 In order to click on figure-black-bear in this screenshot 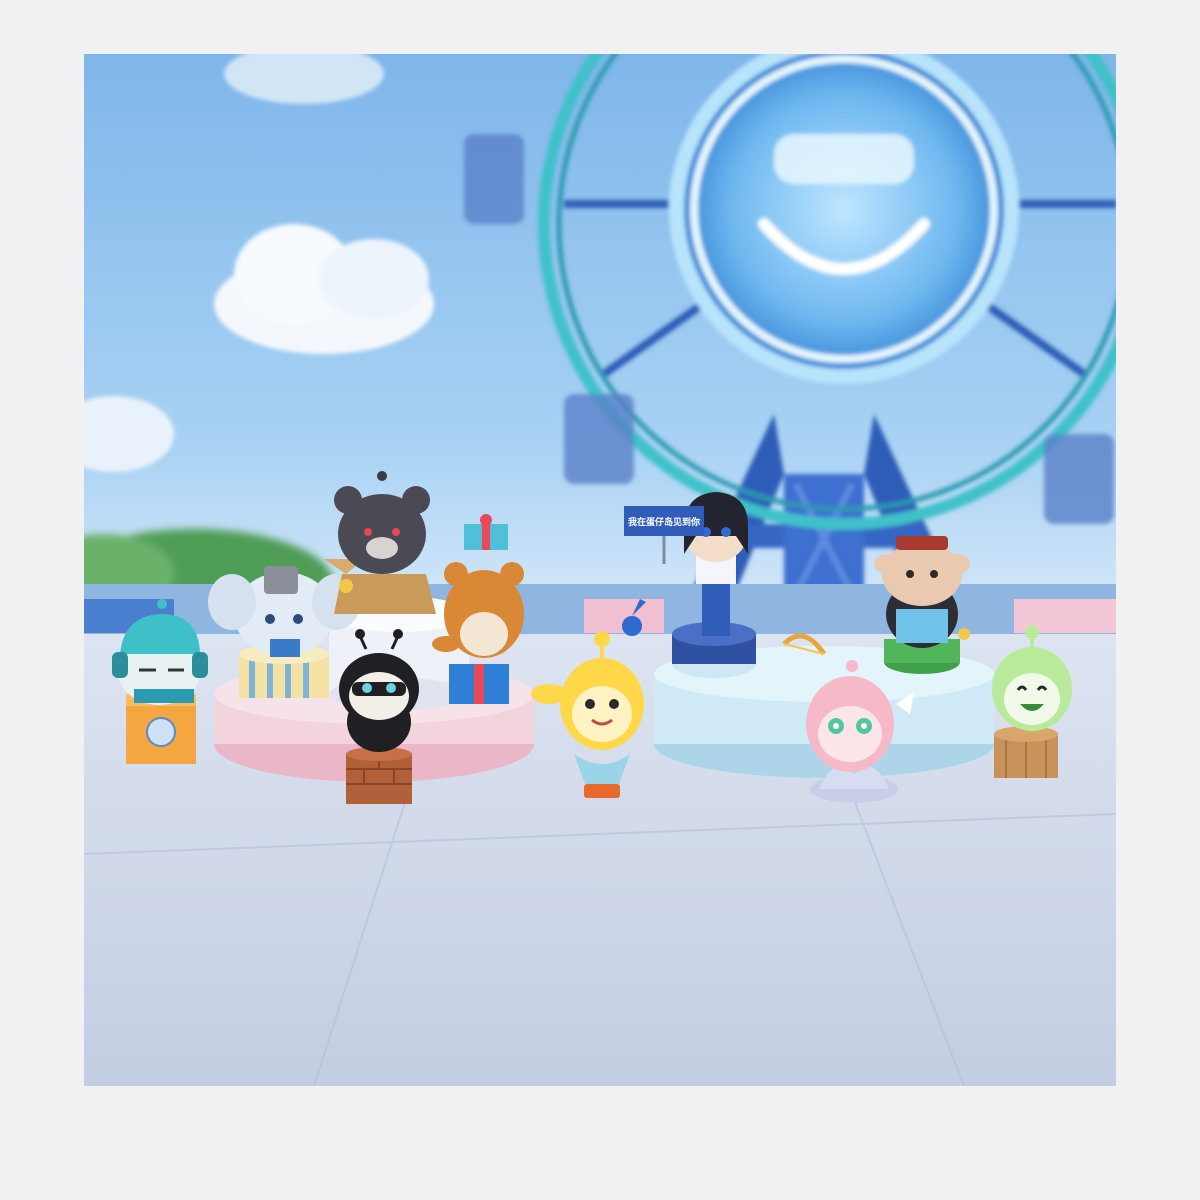, I will do `click(380, 542)`.